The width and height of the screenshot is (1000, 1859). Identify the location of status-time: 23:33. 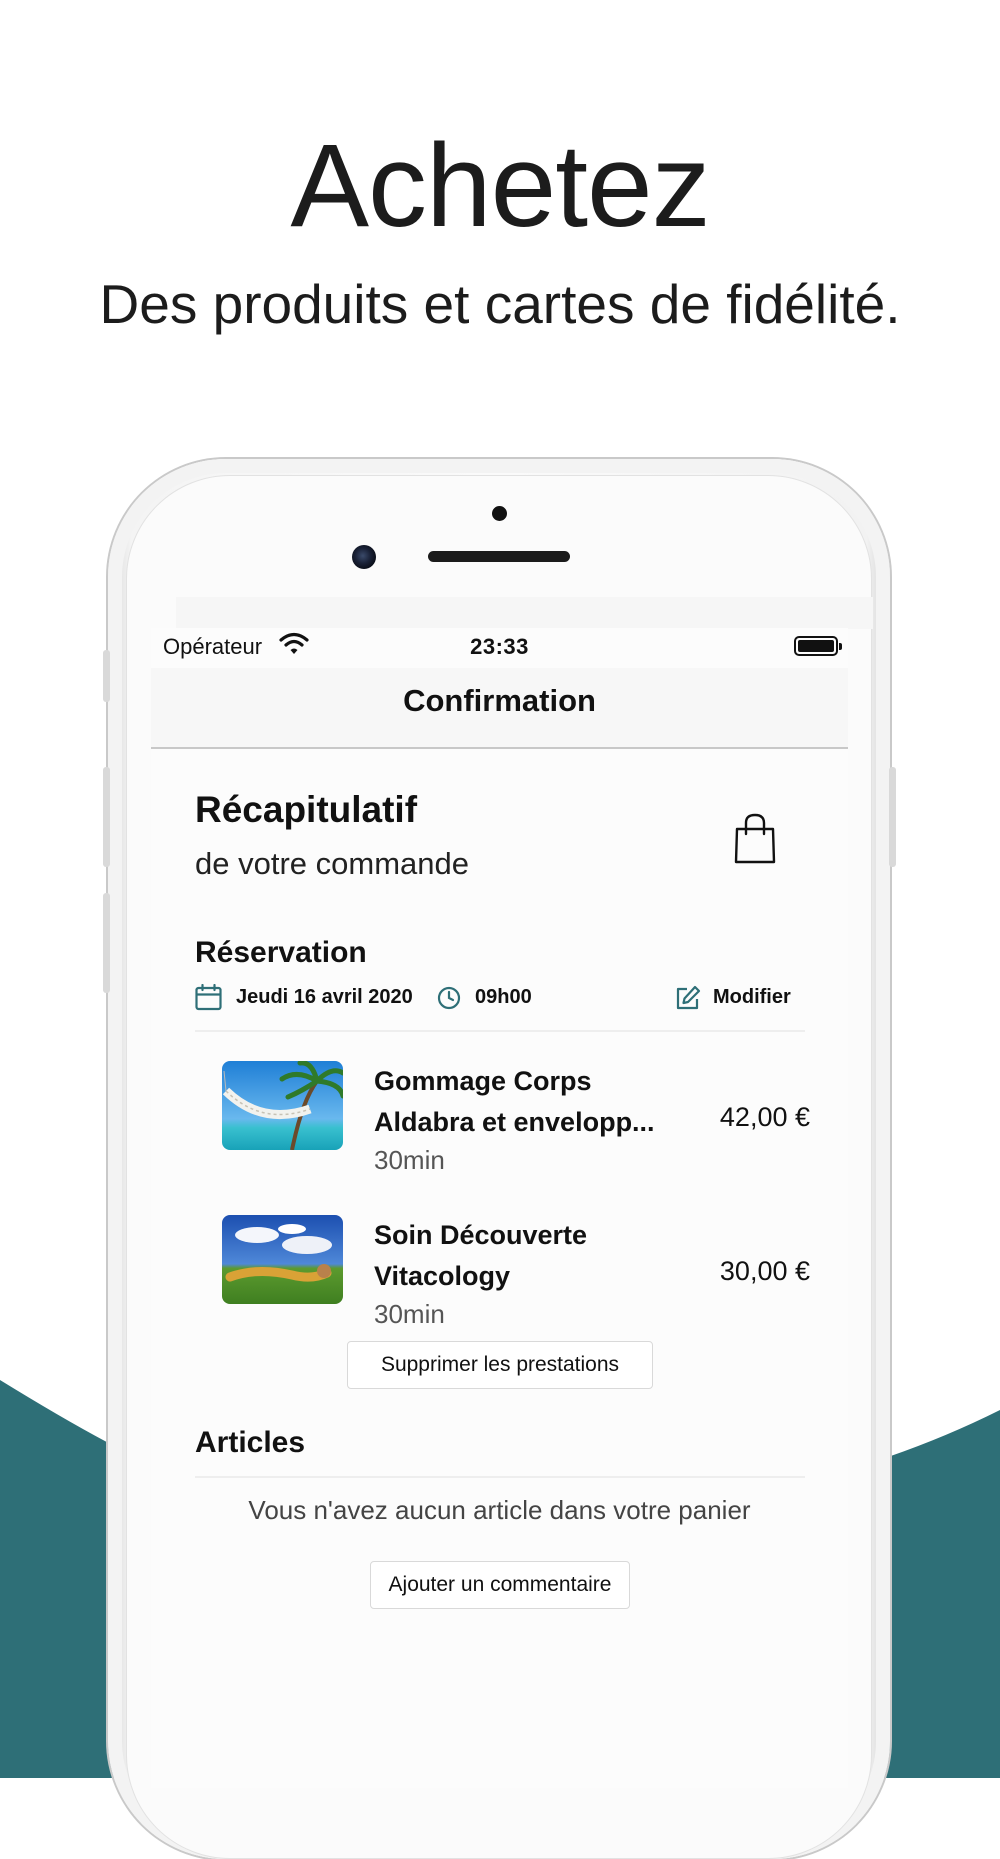
(499, 646).